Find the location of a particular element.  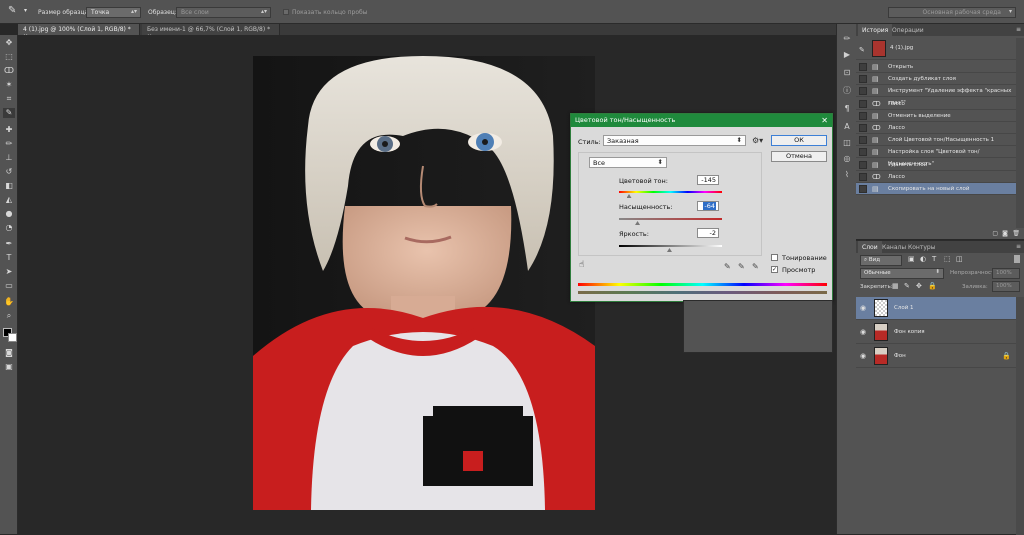

tab-document-2: Без имени-1 @ 66,7% (Слой 1, RGB/8) * × is located at coordinates (211, 32).